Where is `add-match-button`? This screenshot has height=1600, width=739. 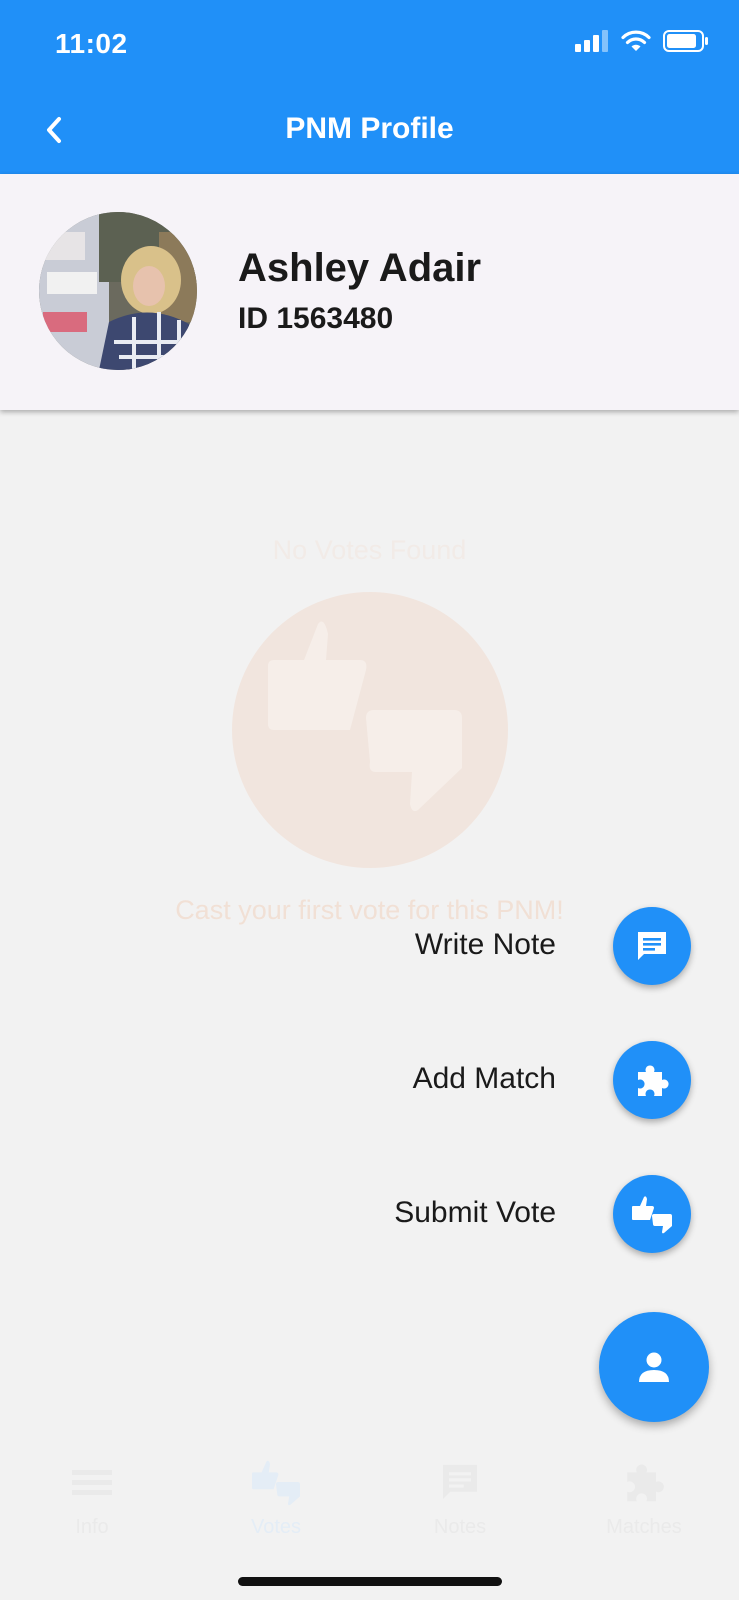
add-match-button is located at coordinates (652, 1080).